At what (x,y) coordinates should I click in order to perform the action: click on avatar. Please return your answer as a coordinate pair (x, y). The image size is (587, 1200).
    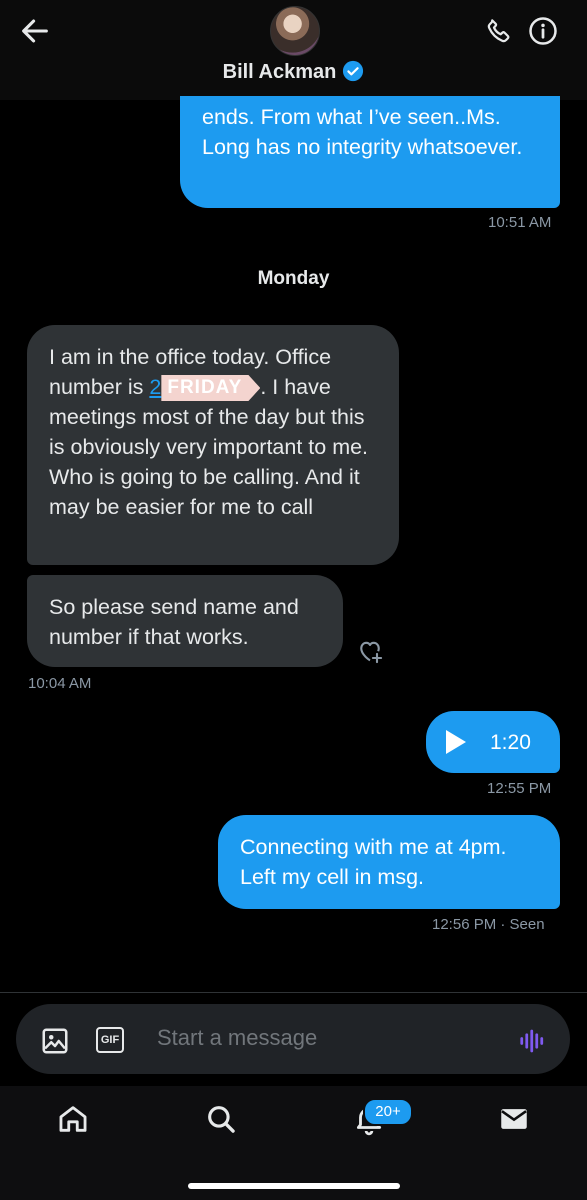
    Looking at the image, I should click on (295, 31).